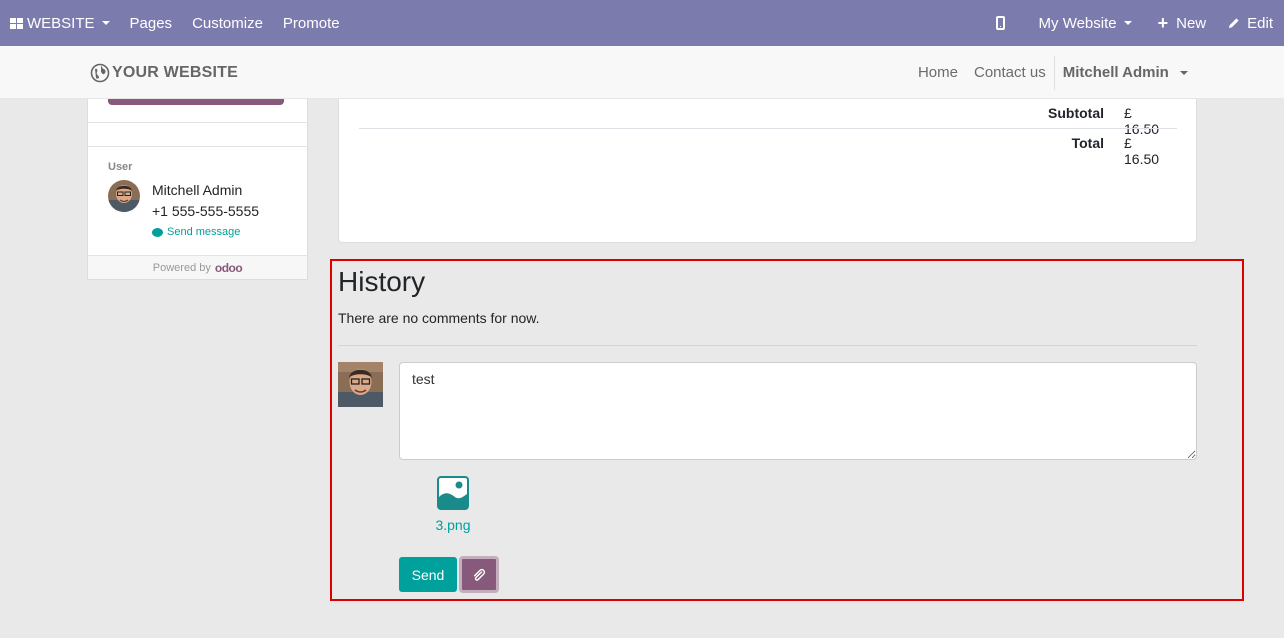 This screenshot has width=1284, height=638. Describe the element at coordinates (1010, 72) in the screenshot. I see `nav-contact: Contact us` at that location.